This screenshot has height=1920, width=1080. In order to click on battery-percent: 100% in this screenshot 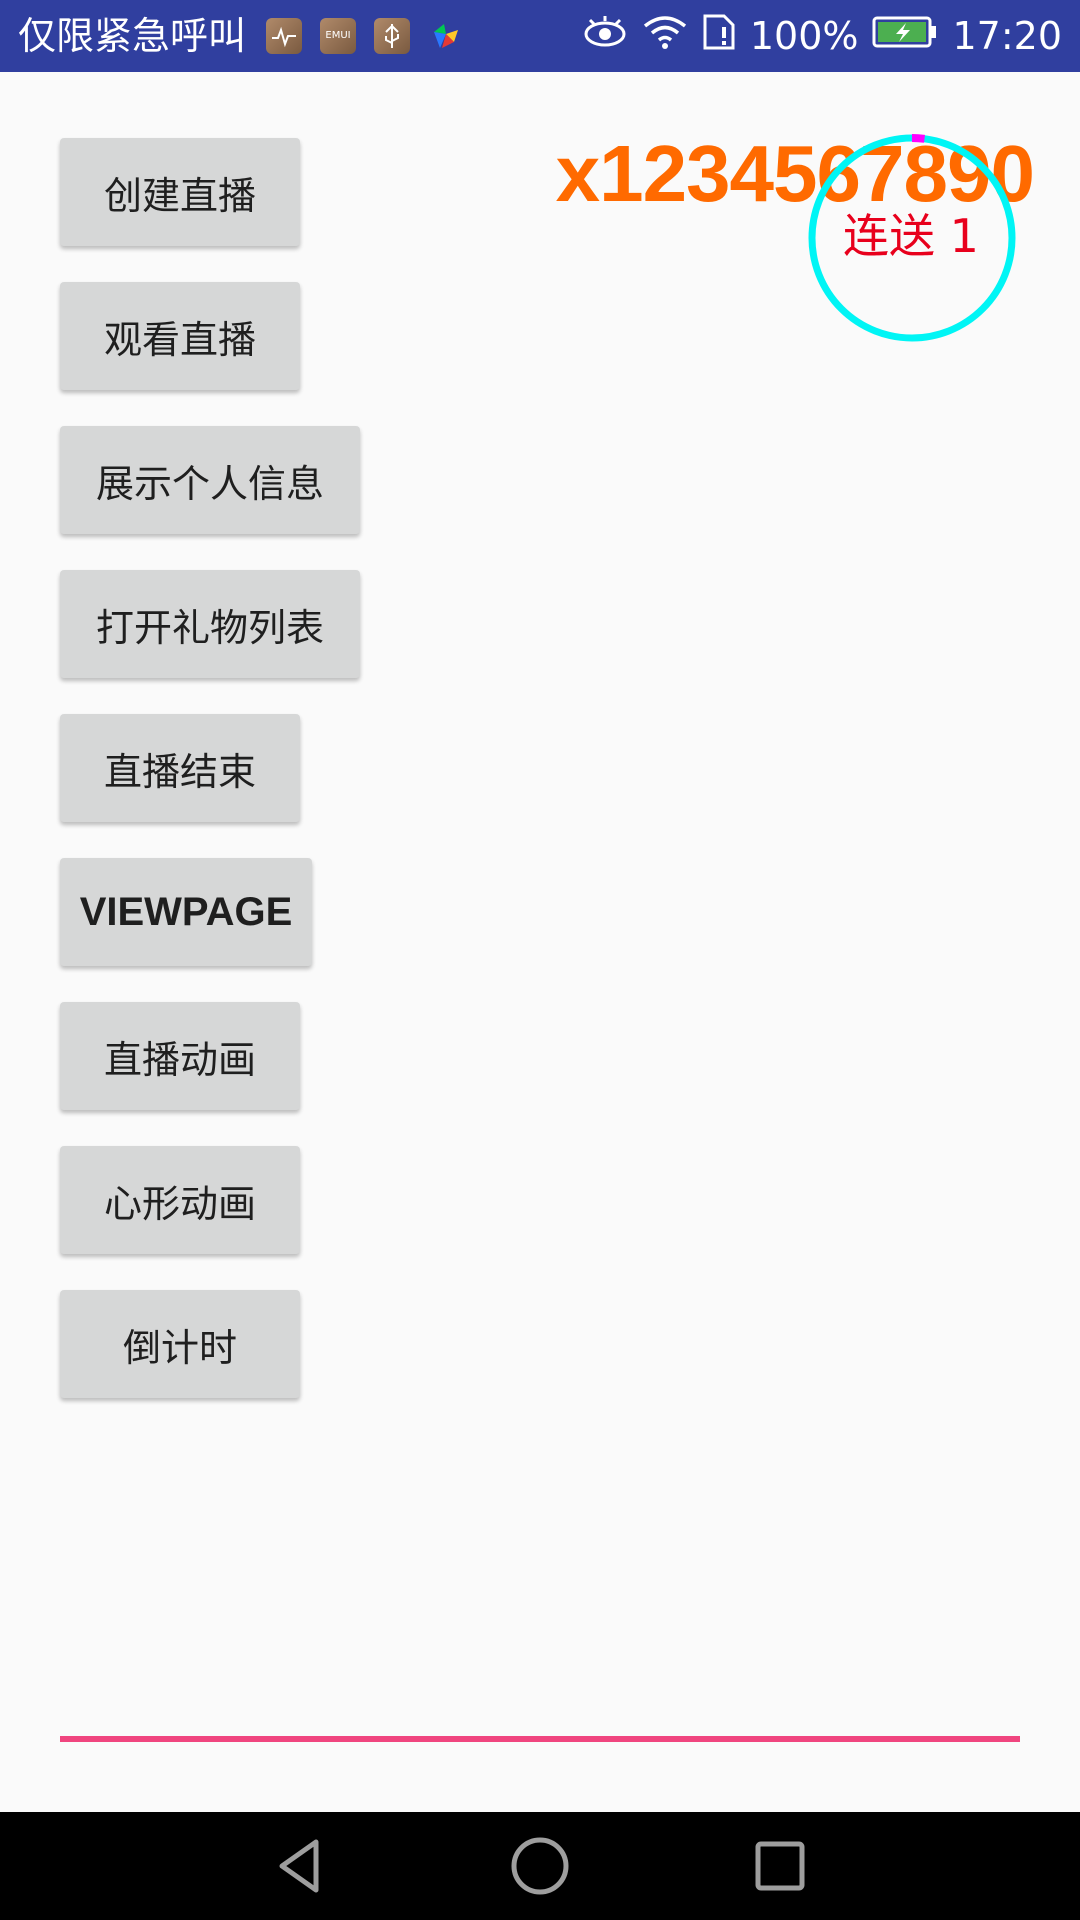, I will do `click(804, 36)`.